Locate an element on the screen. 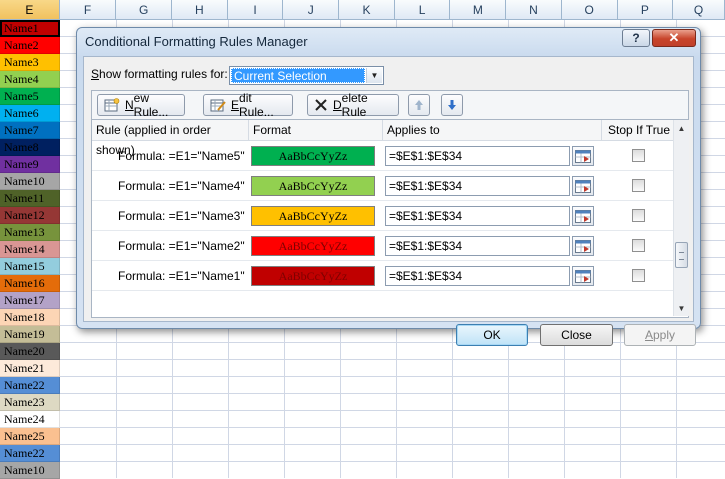 The height and width of the screenshot is (479, 725). cell-e17: Name17 is located at coordinates (30, 300).